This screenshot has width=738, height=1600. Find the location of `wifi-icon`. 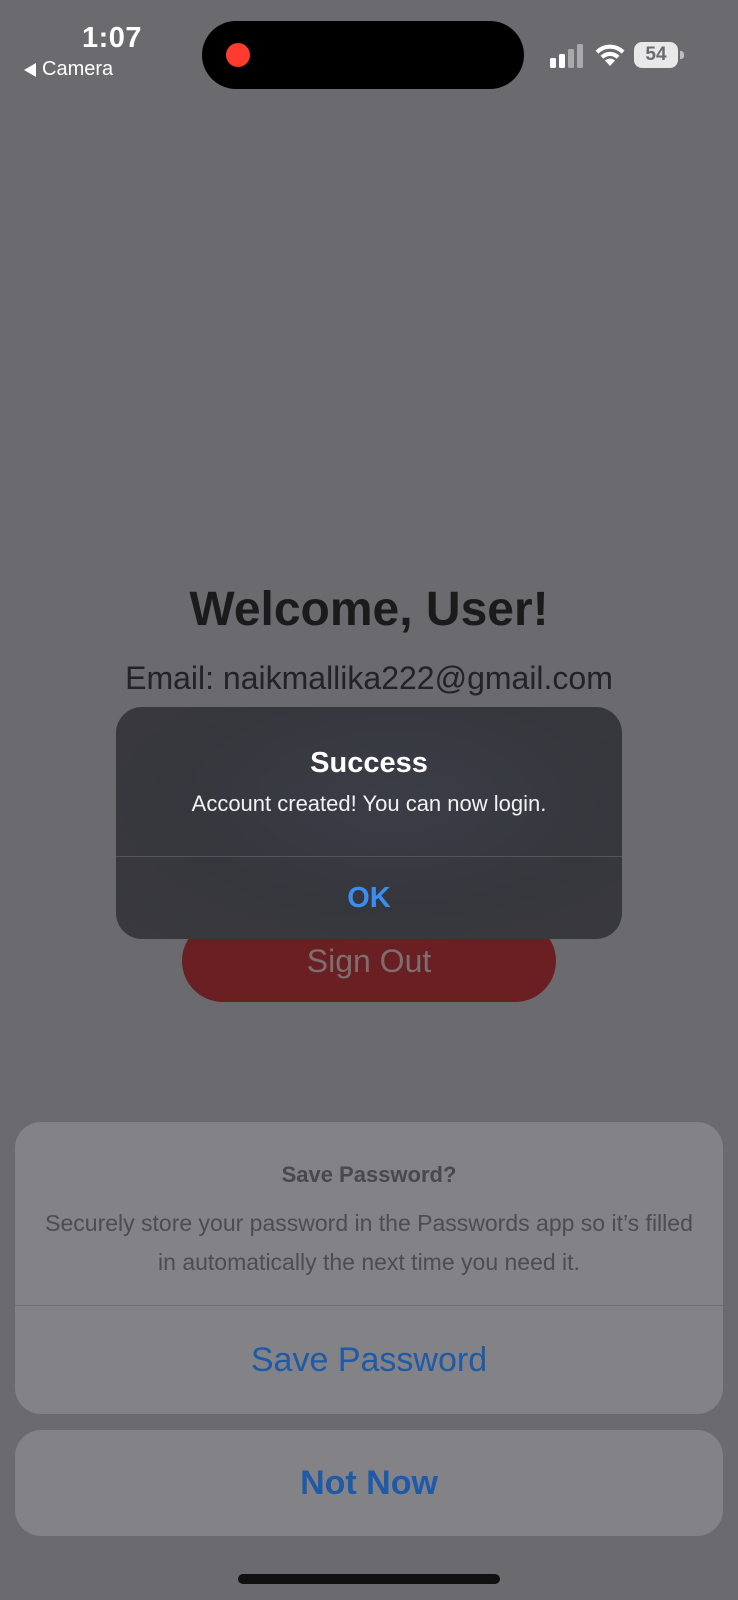

wifi-icon is located at coordinates (610, 55).